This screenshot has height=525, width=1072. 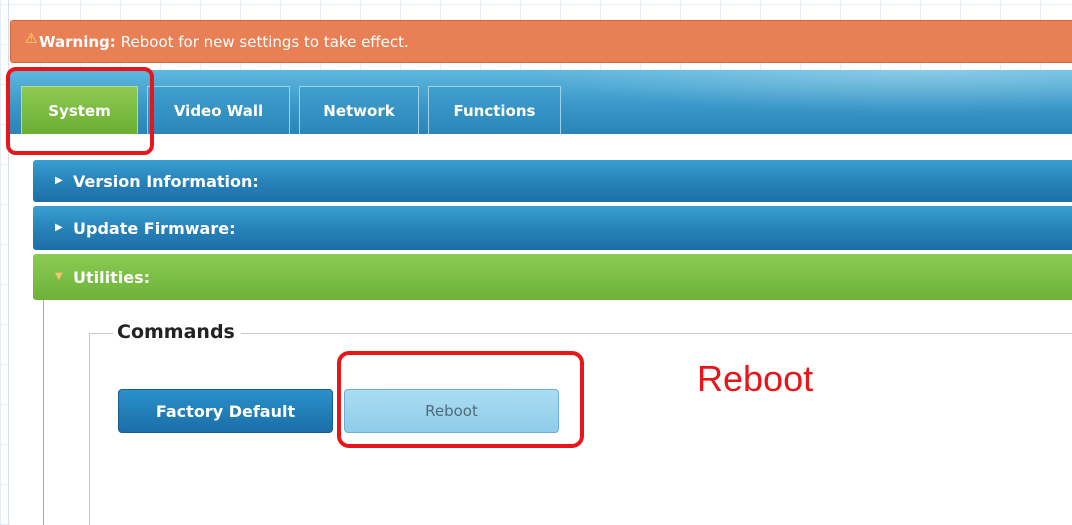 I want to click on commands-legend: Commands, so click(x=177, y=332).